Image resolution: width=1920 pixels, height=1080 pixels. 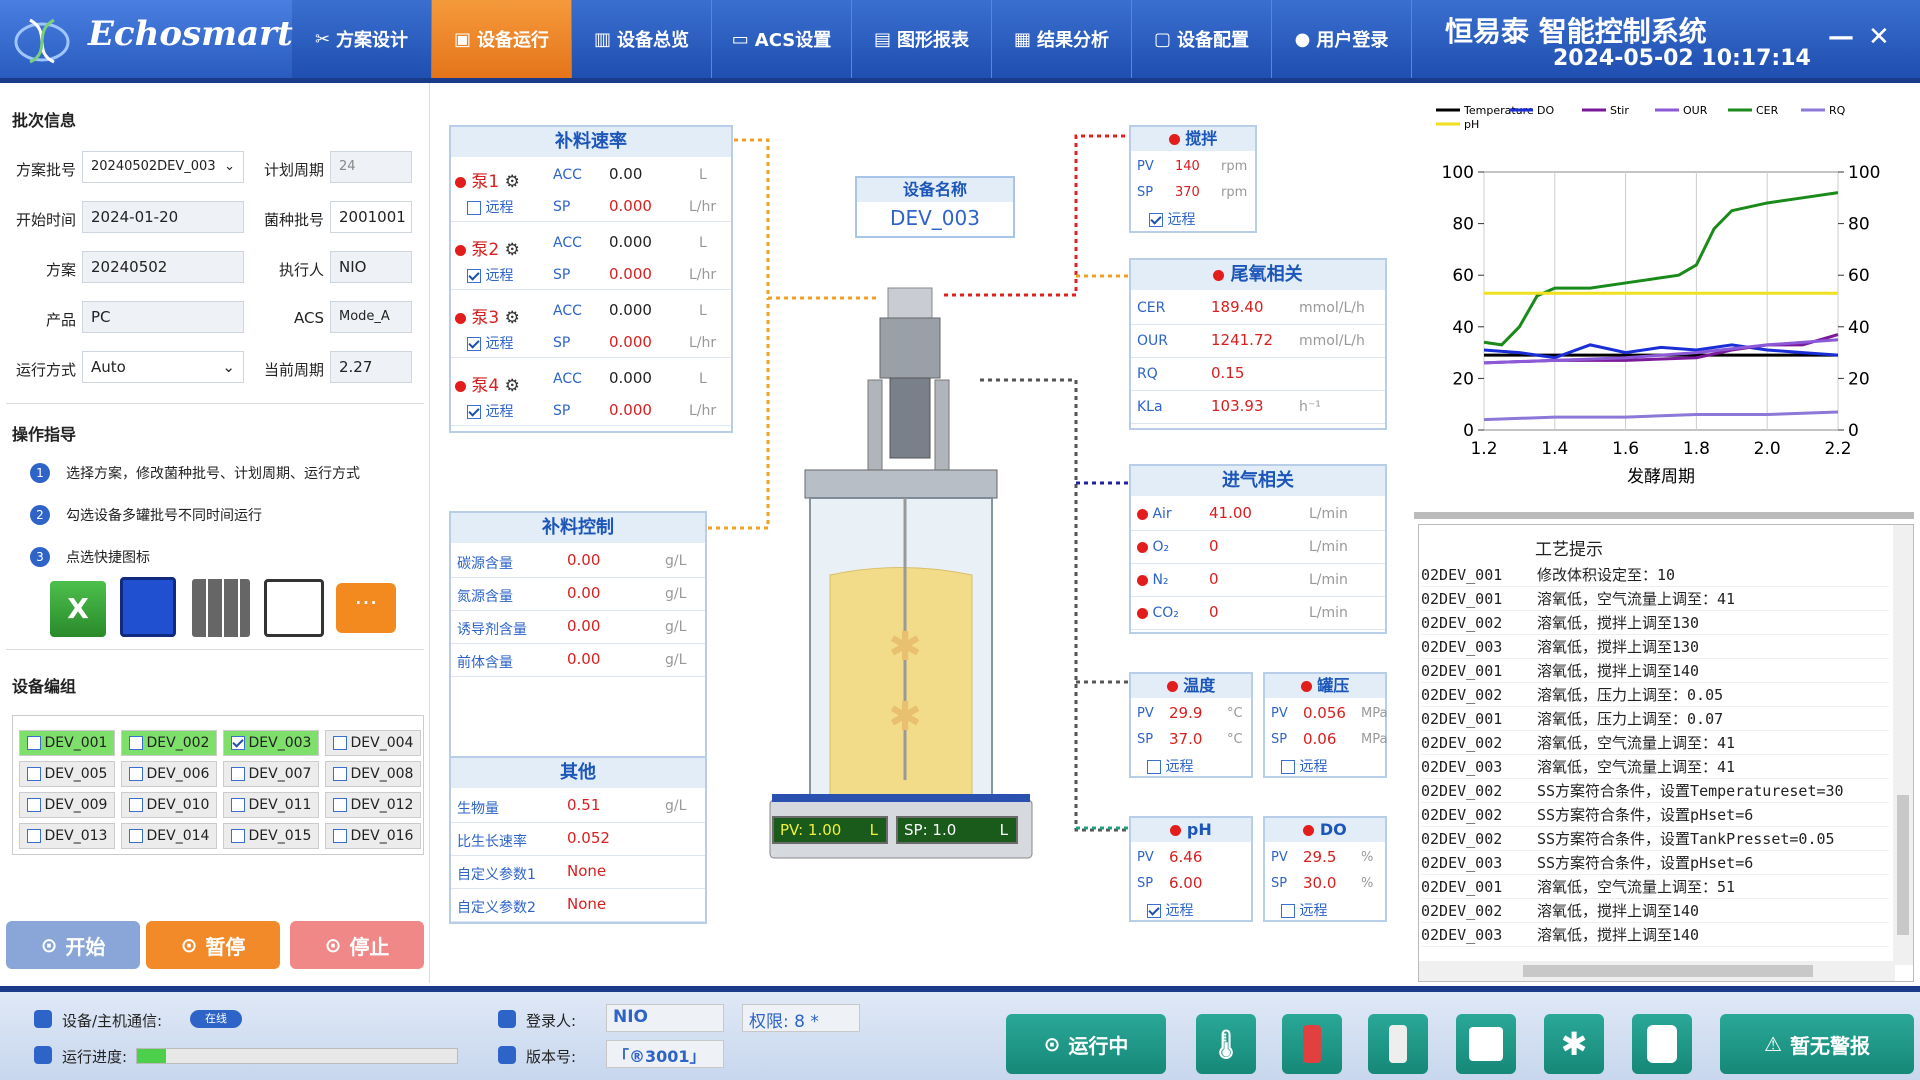 What do you see at coordinates (1304, 766) in the screenshot?
I see `pressure-remote: 远程` at bounding box center [1304, 766].